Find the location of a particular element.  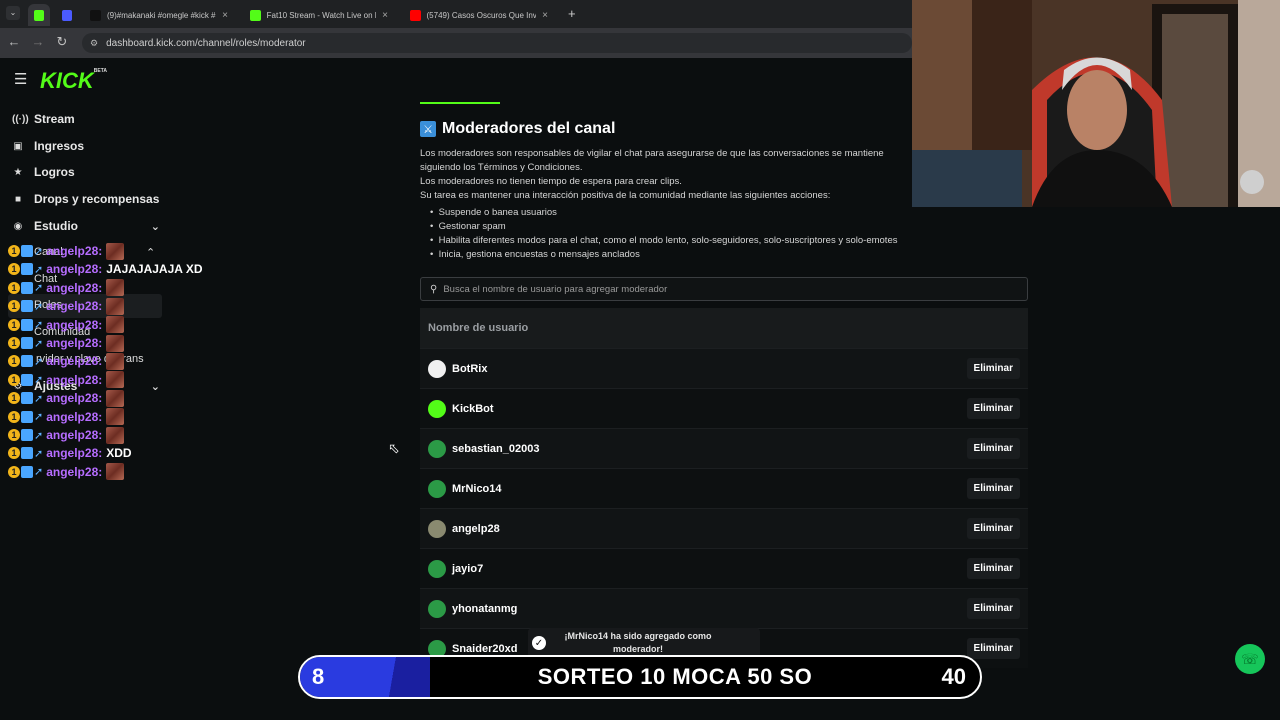

sidebar-item-stream: ((·)) Stream is located at coordinates (43, 119).